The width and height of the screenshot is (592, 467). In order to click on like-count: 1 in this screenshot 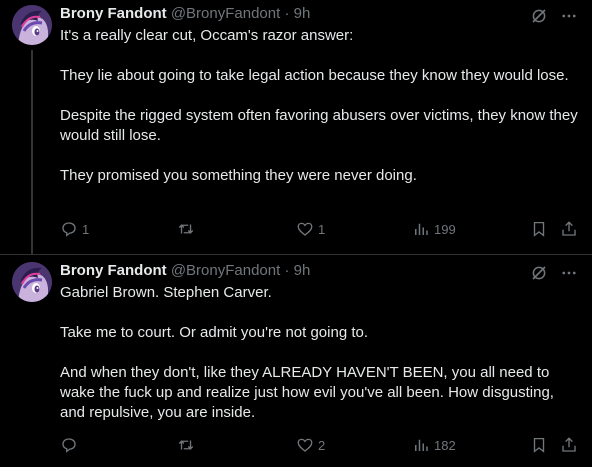, I will do `click(322, 229)`.